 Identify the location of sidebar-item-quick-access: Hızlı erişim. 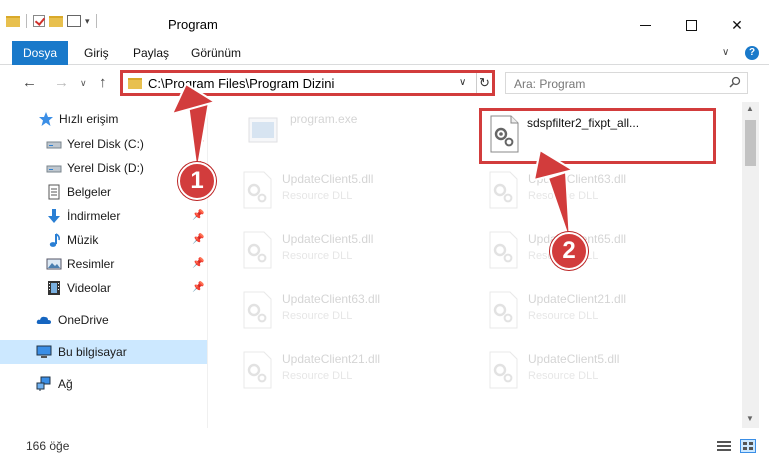
(104, 119).